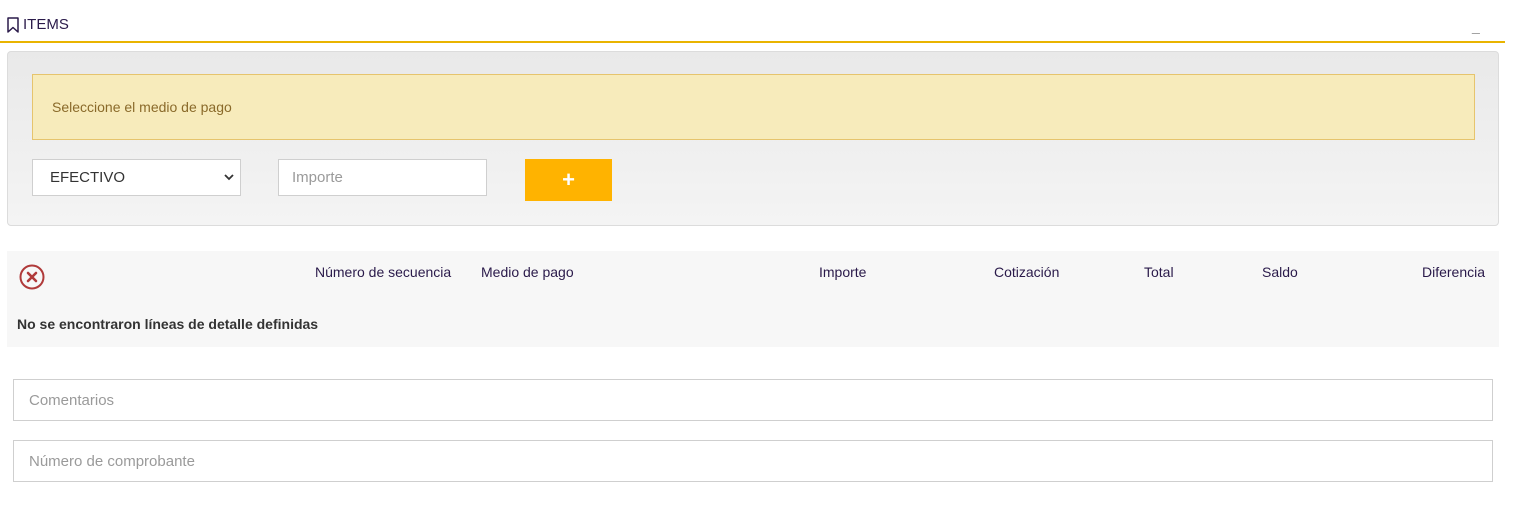  Describe the element at coordinates (382, 177) in the screenshot. I see `amount-input` at that location.